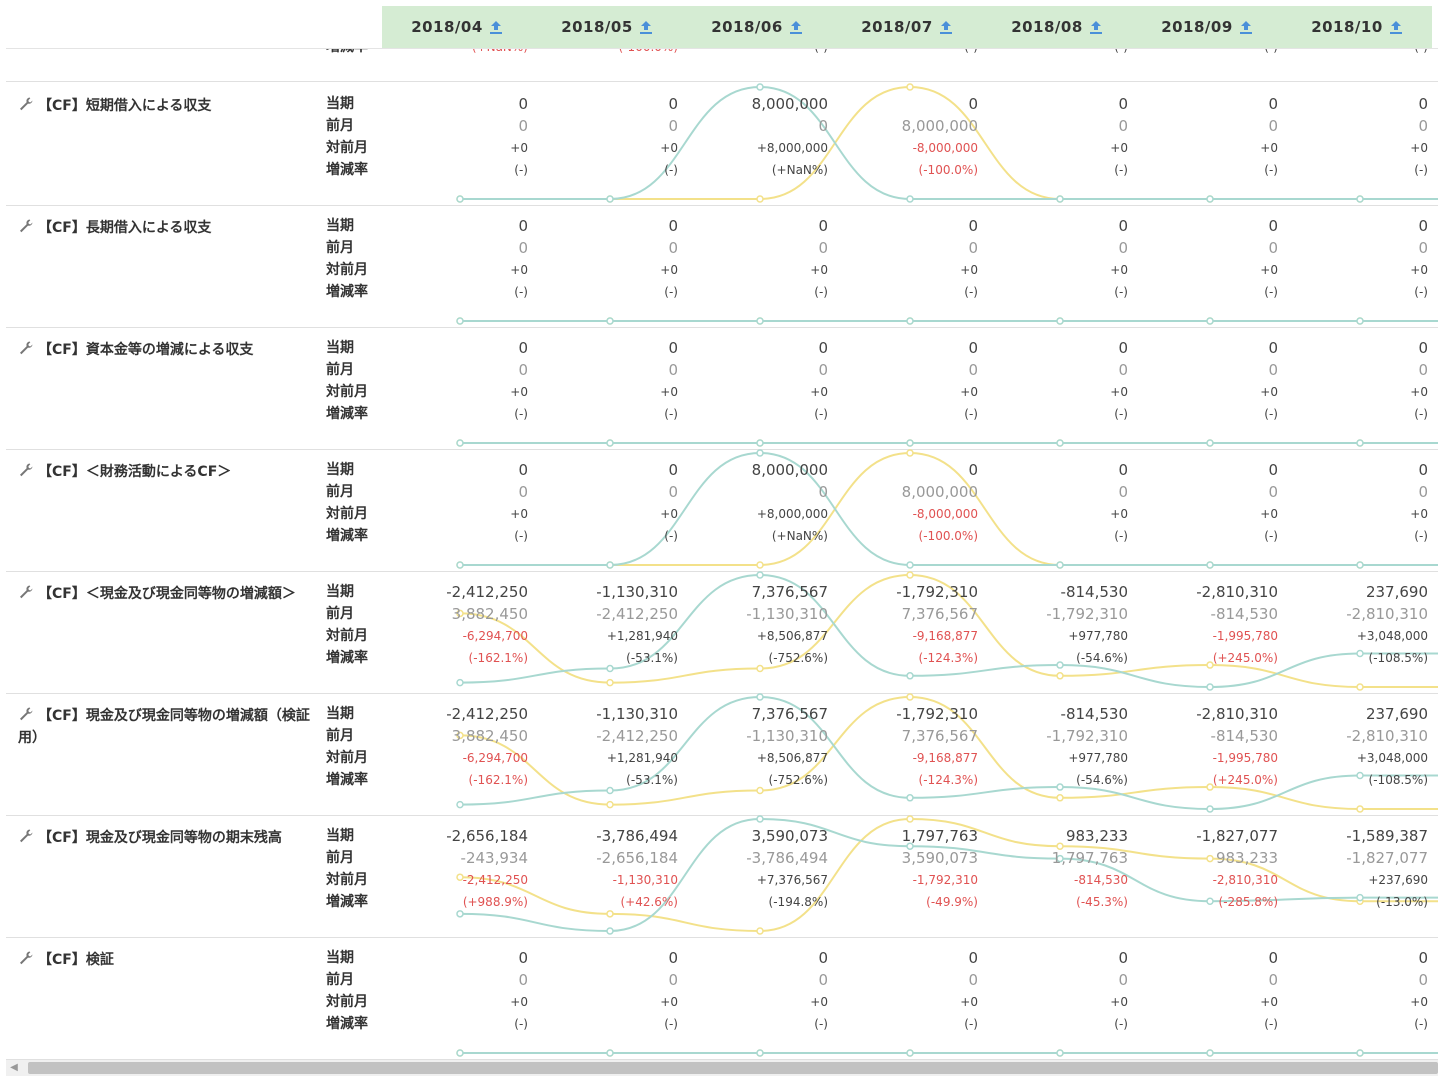 Image resolution: width=1438 pixels, height=1090 pixels. I want to click on month-label: 2018/09, so click(1197, 27).